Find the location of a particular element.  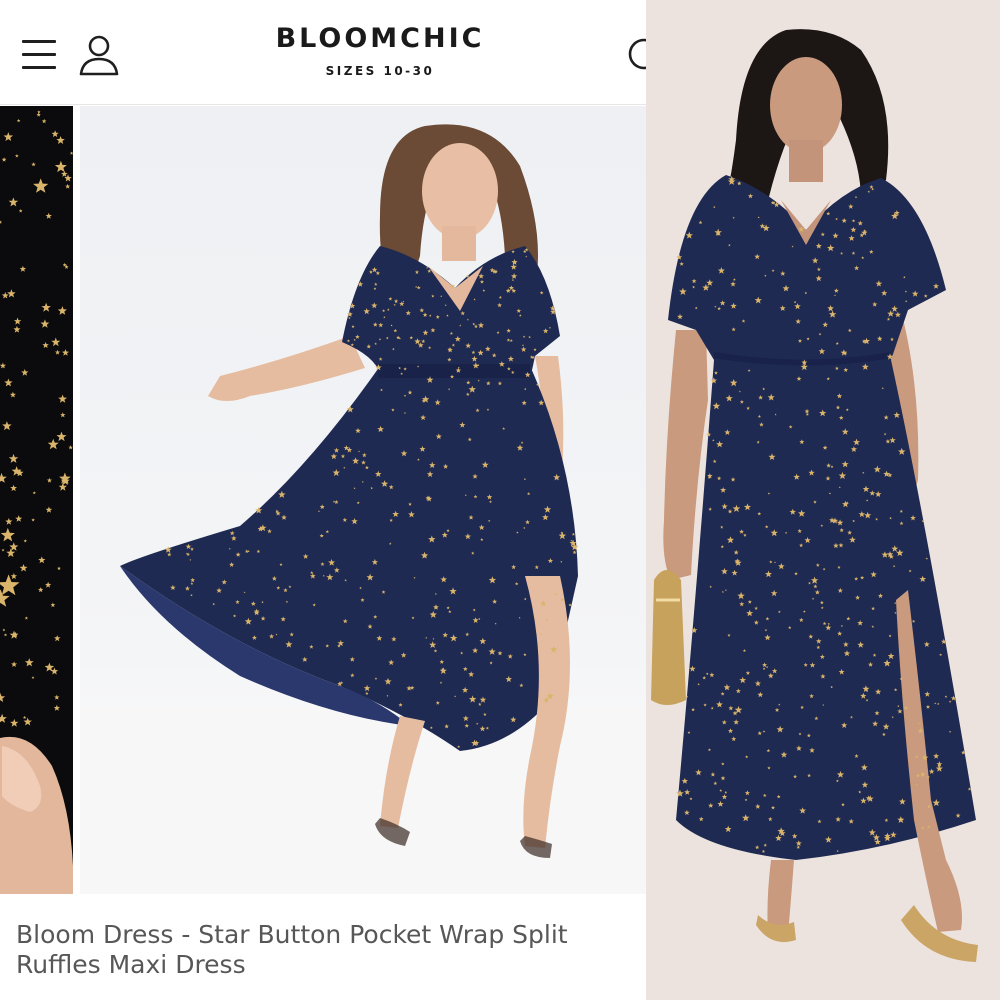

gallery-thumbnail-fabric is located at coordinates (36, 500).